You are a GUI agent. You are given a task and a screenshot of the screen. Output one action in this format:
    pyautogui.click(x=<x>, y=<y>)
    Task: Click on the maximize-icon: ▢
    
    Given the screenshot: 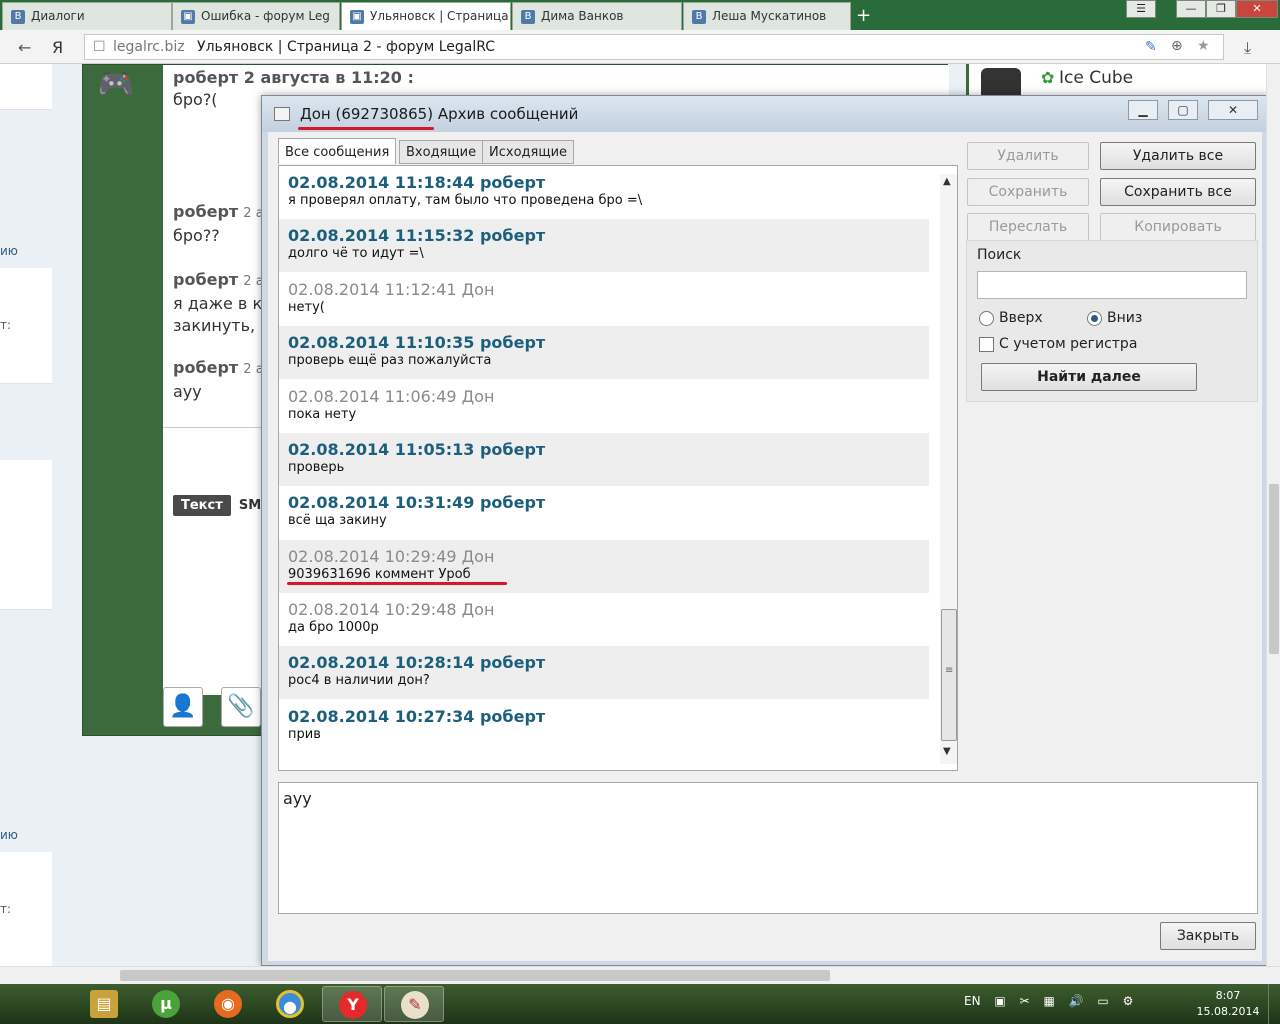 What is the action you would take?
    pyautogui.click(x=1183, y=110)
    